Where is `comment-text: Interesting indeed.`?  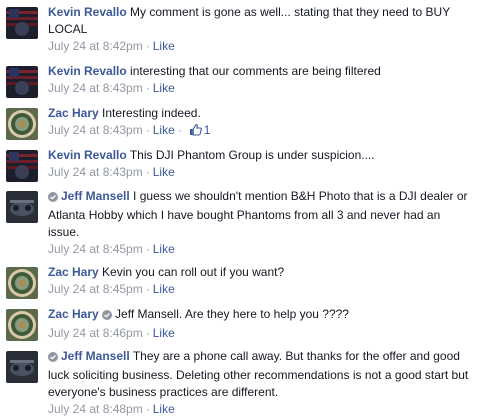 comment-text: Interesting indeed. is located at coordinates (151, 113).